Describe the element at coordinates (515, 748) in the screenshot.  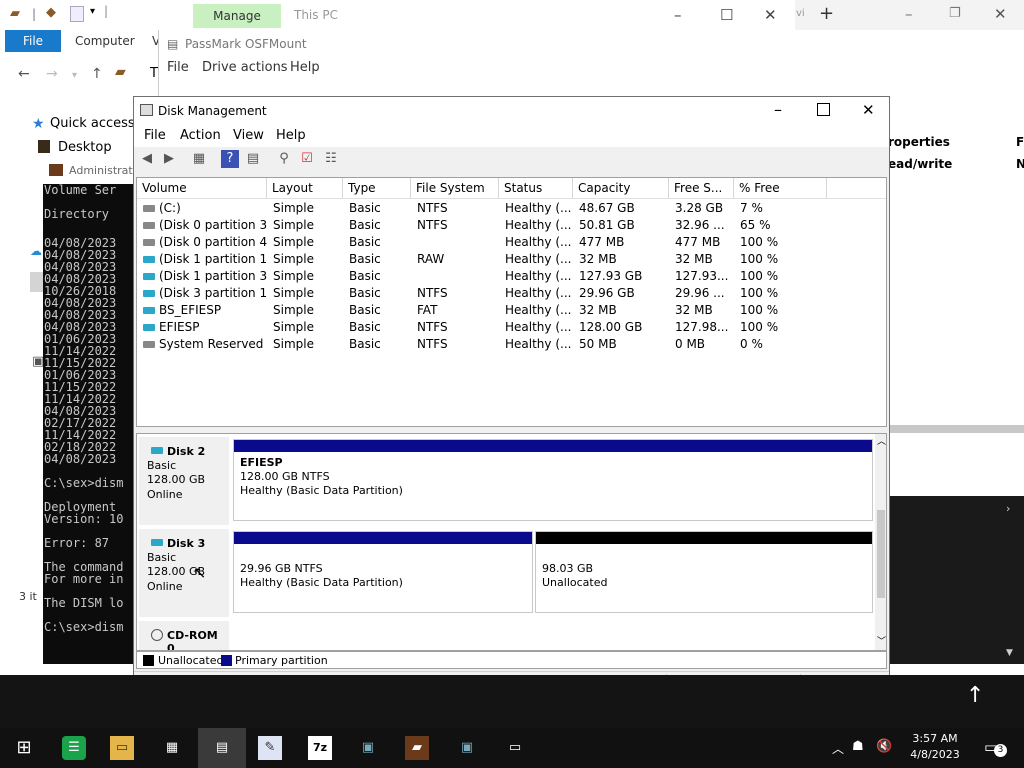
I see `osfmount-taskbar-icon: ▭` at that location.